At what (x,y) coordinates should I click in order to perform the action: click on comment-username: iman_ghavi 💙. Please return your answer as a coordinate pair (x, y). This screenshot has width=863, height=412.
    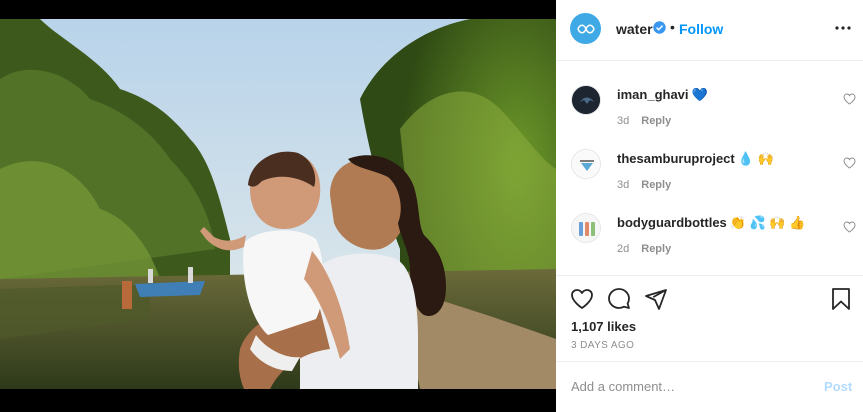
    Looking at the image, I should click on (662, 95).